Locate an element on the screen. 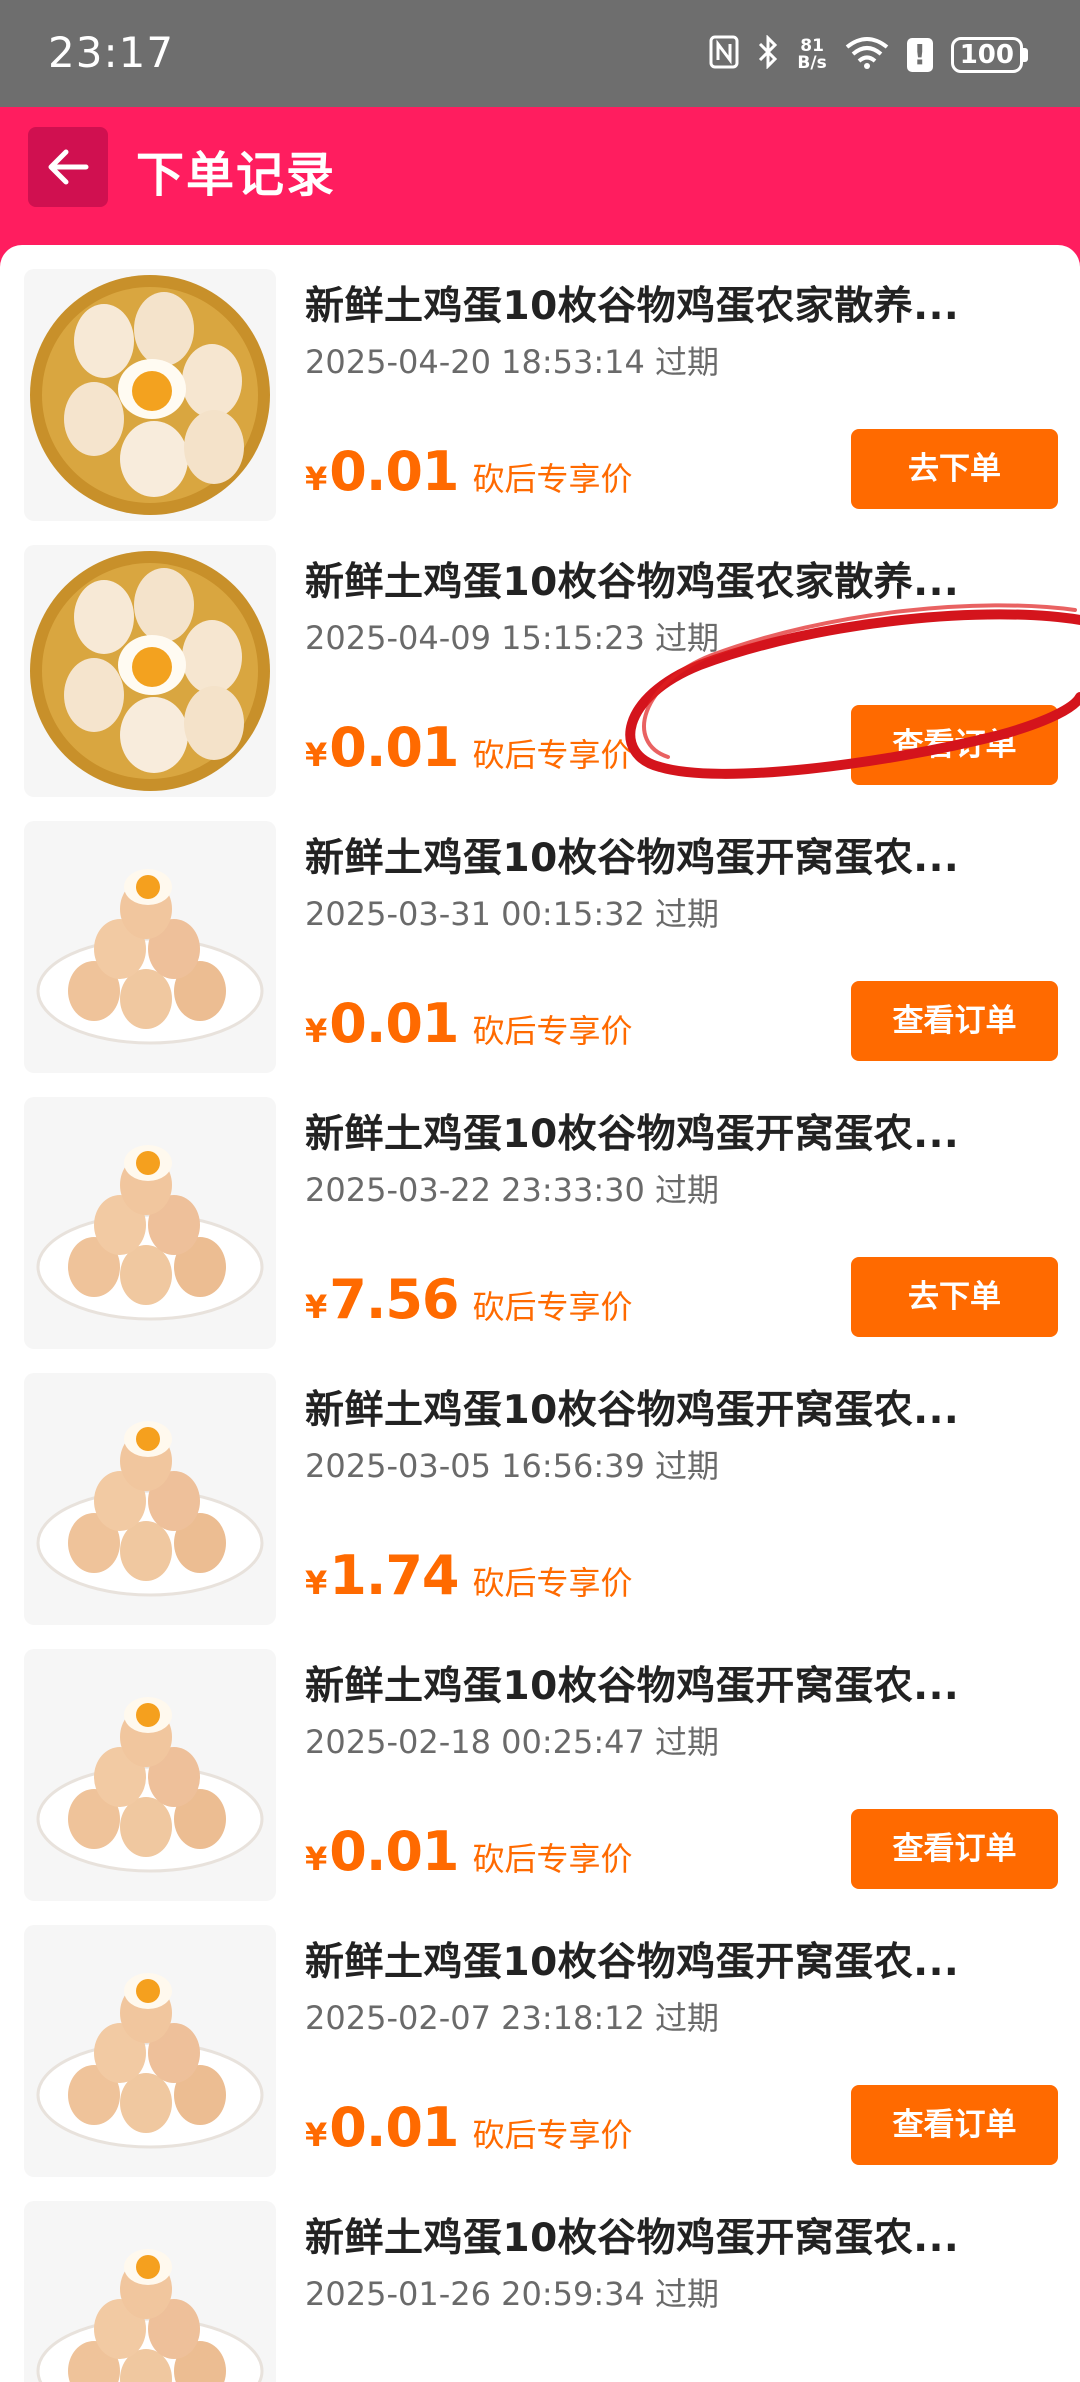  nfc-icon is located at coordinates (724, 55).